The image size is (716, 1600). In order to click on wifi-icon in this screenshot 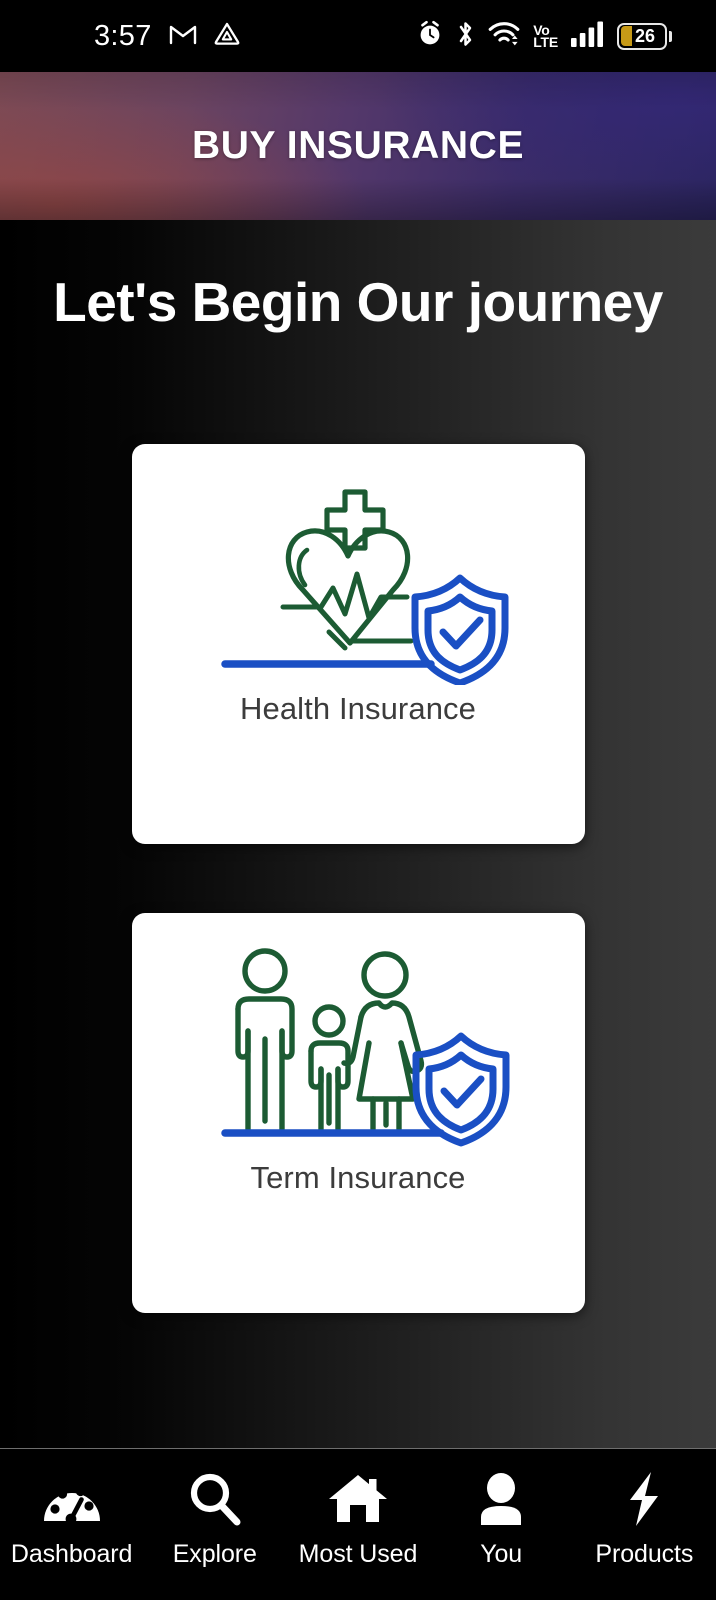, I will do `click(504, 36)`.